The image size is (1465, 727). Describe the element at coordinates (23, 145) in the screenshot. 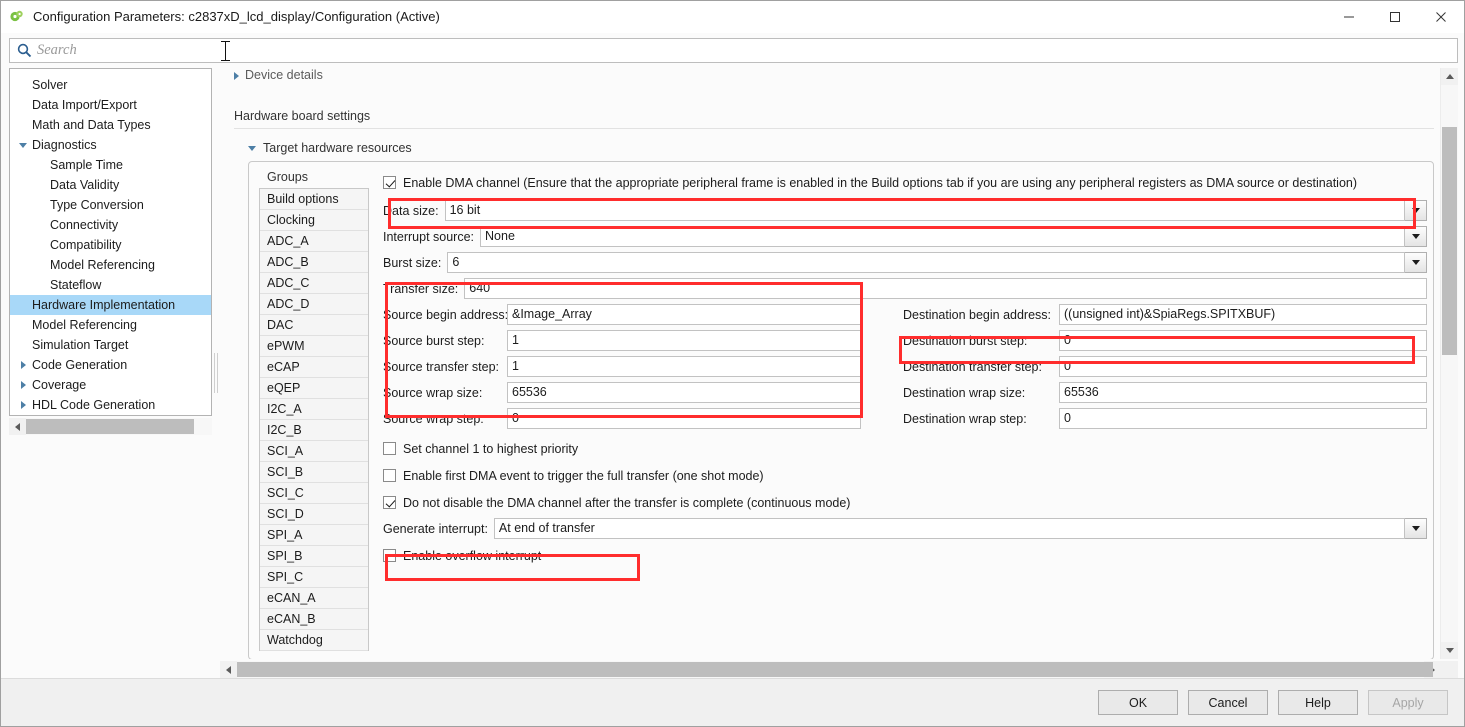

I see `chevron-down-icon` at that location.